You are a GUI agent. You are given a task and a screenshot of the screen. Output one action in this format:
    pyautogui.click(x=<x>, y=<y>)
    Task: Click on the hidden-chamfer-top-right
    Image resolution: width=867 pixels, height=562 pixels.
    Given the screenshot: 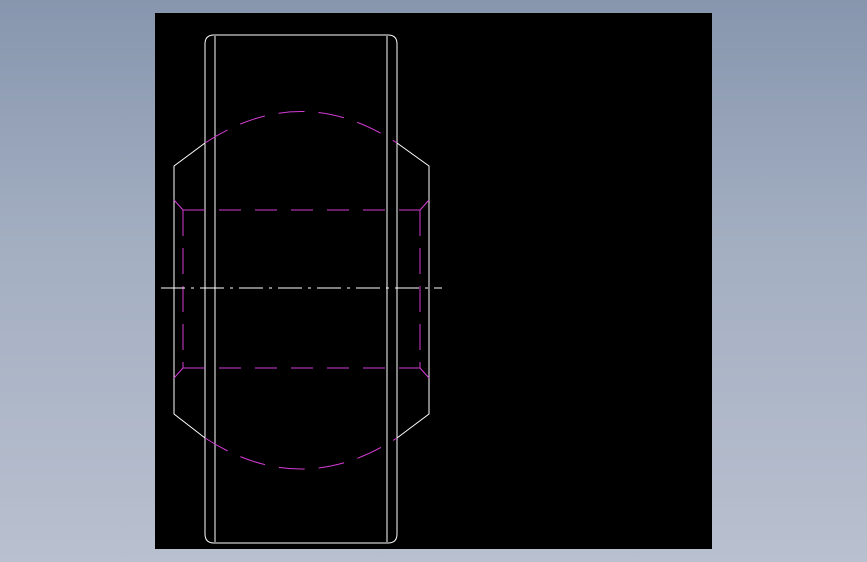 What is the action you would take?
    pyautogui.click(x=424, y=205)
    